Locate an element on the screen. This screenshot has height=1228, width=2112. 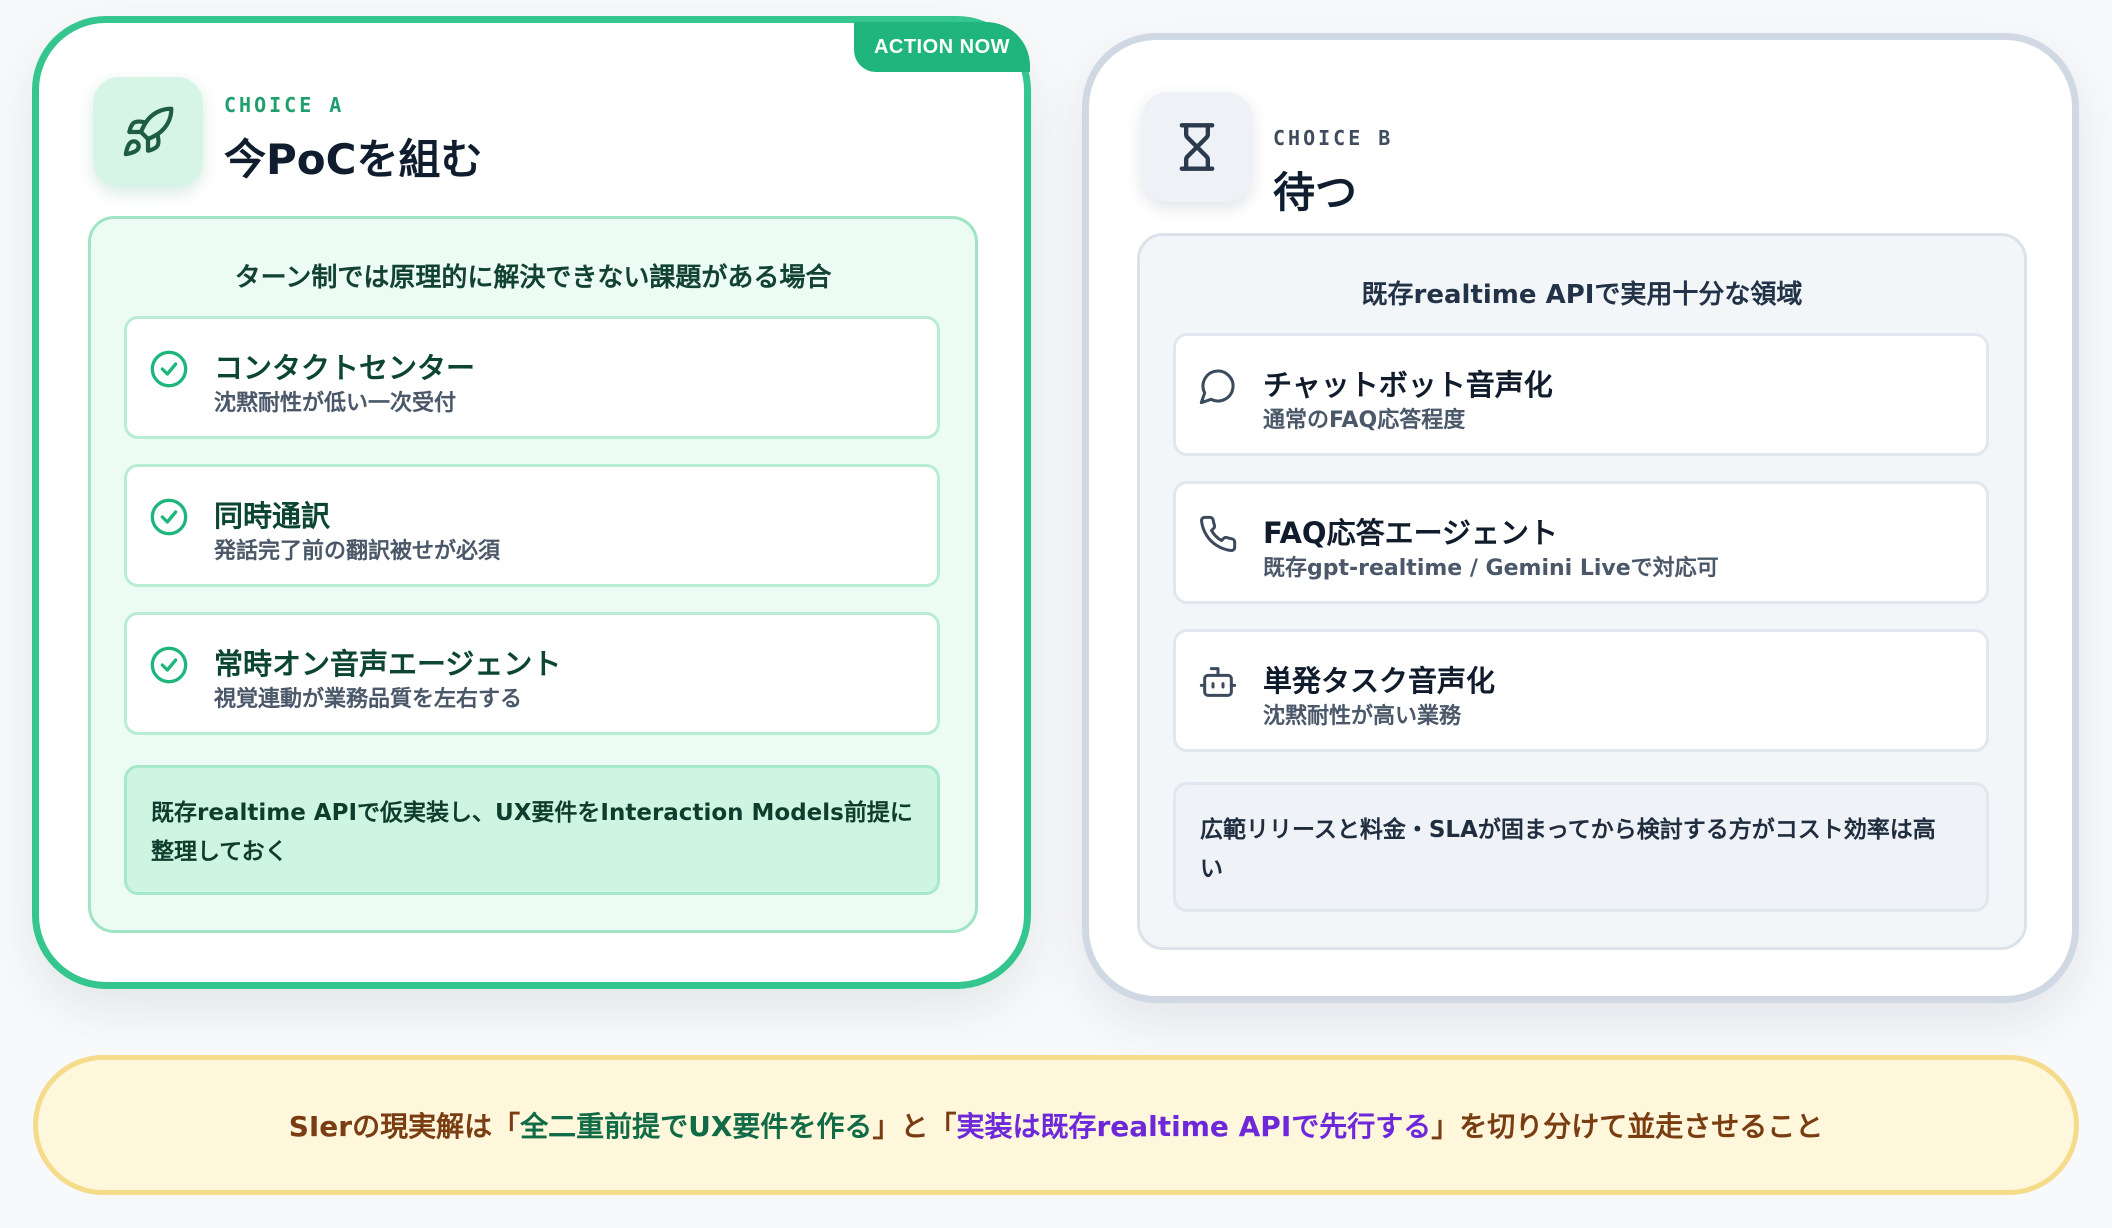
note-line: 整理しておく is located at coordinates (219, 852).